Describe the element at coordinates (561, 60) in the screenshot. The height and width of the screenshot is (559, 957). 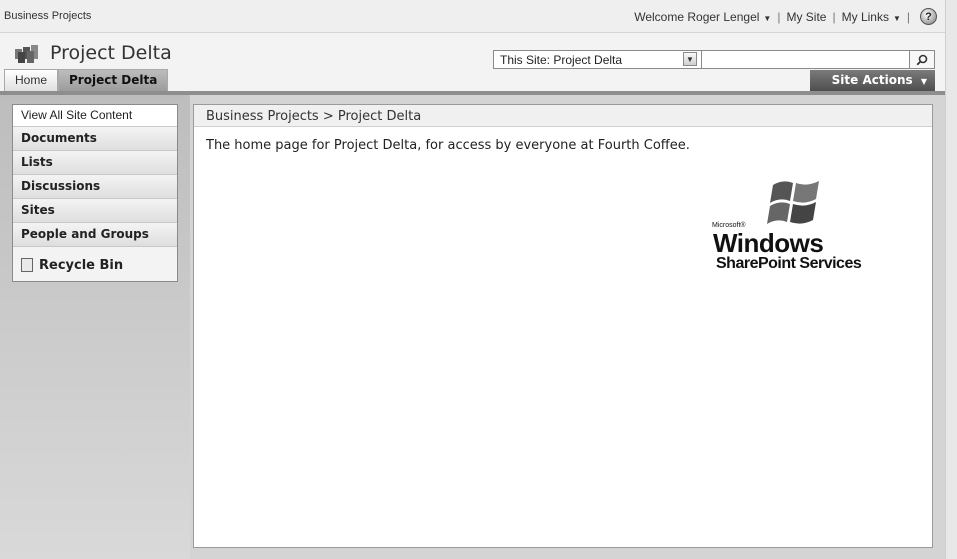
I see `search-scope-value: This Site: Project Delta` at that location.